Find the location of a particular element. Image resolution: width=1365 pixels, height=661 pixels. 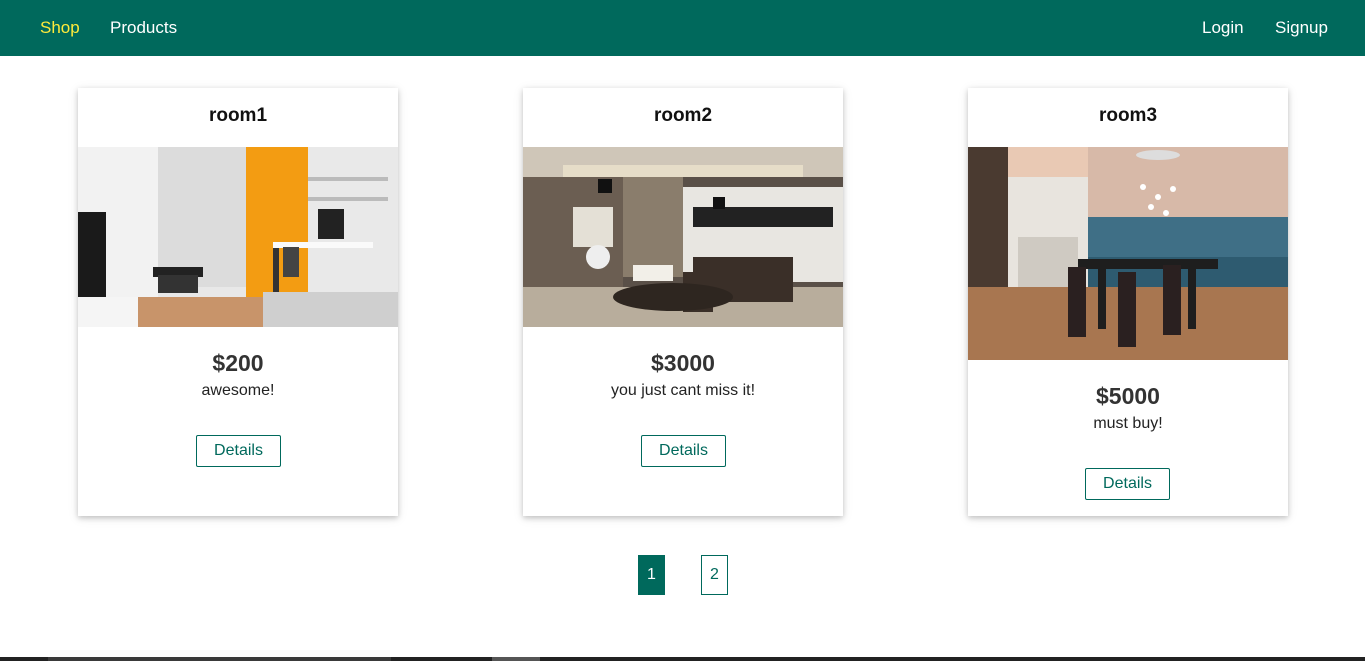

page-button-2: 2 is located at coordinates (714, 575).